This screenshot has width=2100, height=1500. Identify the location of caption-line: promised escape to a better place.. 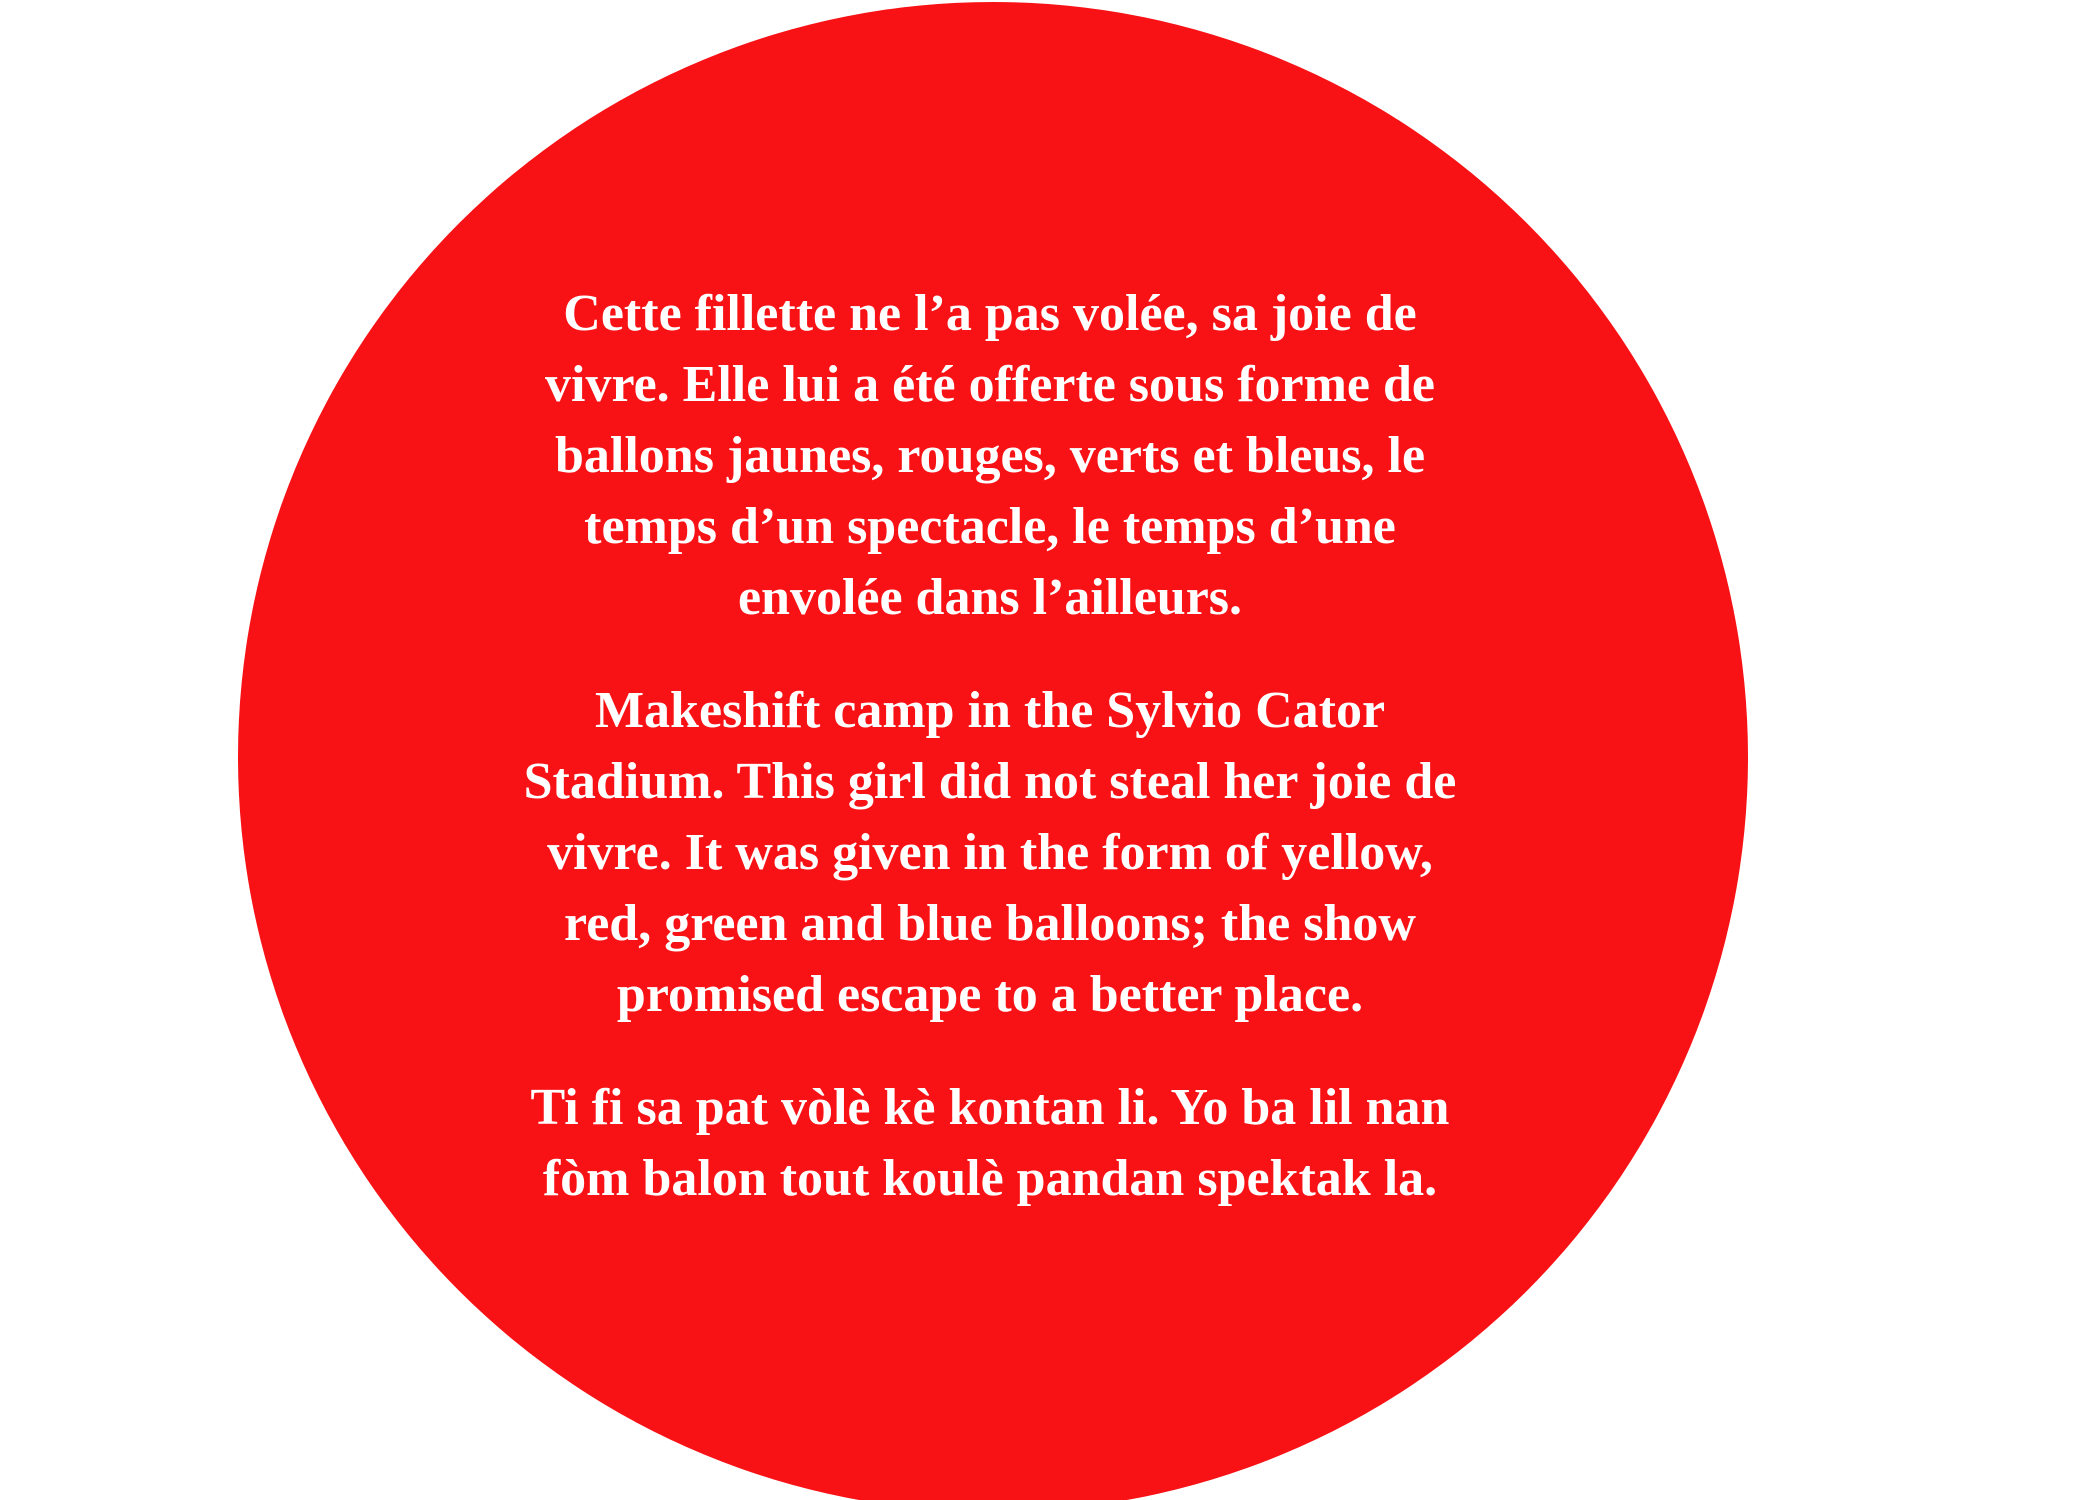
(990, 994).